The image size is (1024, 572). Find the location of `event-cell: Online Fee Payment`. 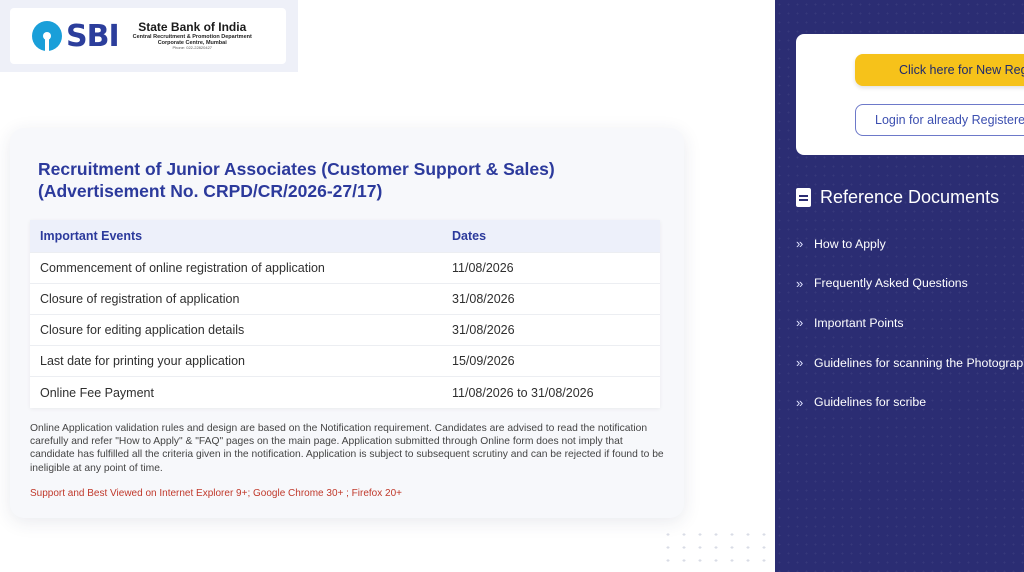

event-cell: Online Fee Payment is located at coordinates (236, 392).